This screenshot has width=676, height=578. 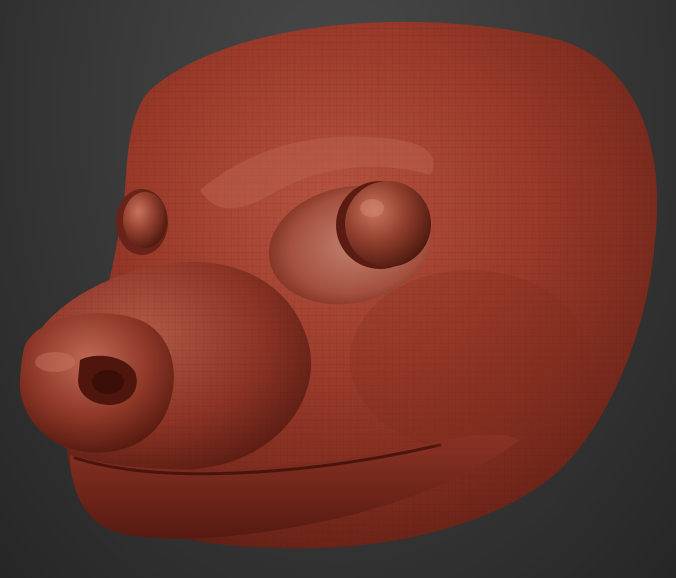 What do you see at coordinates (96, 383) in the screenshot?
I see `nose` at bounding box center [96, 383].